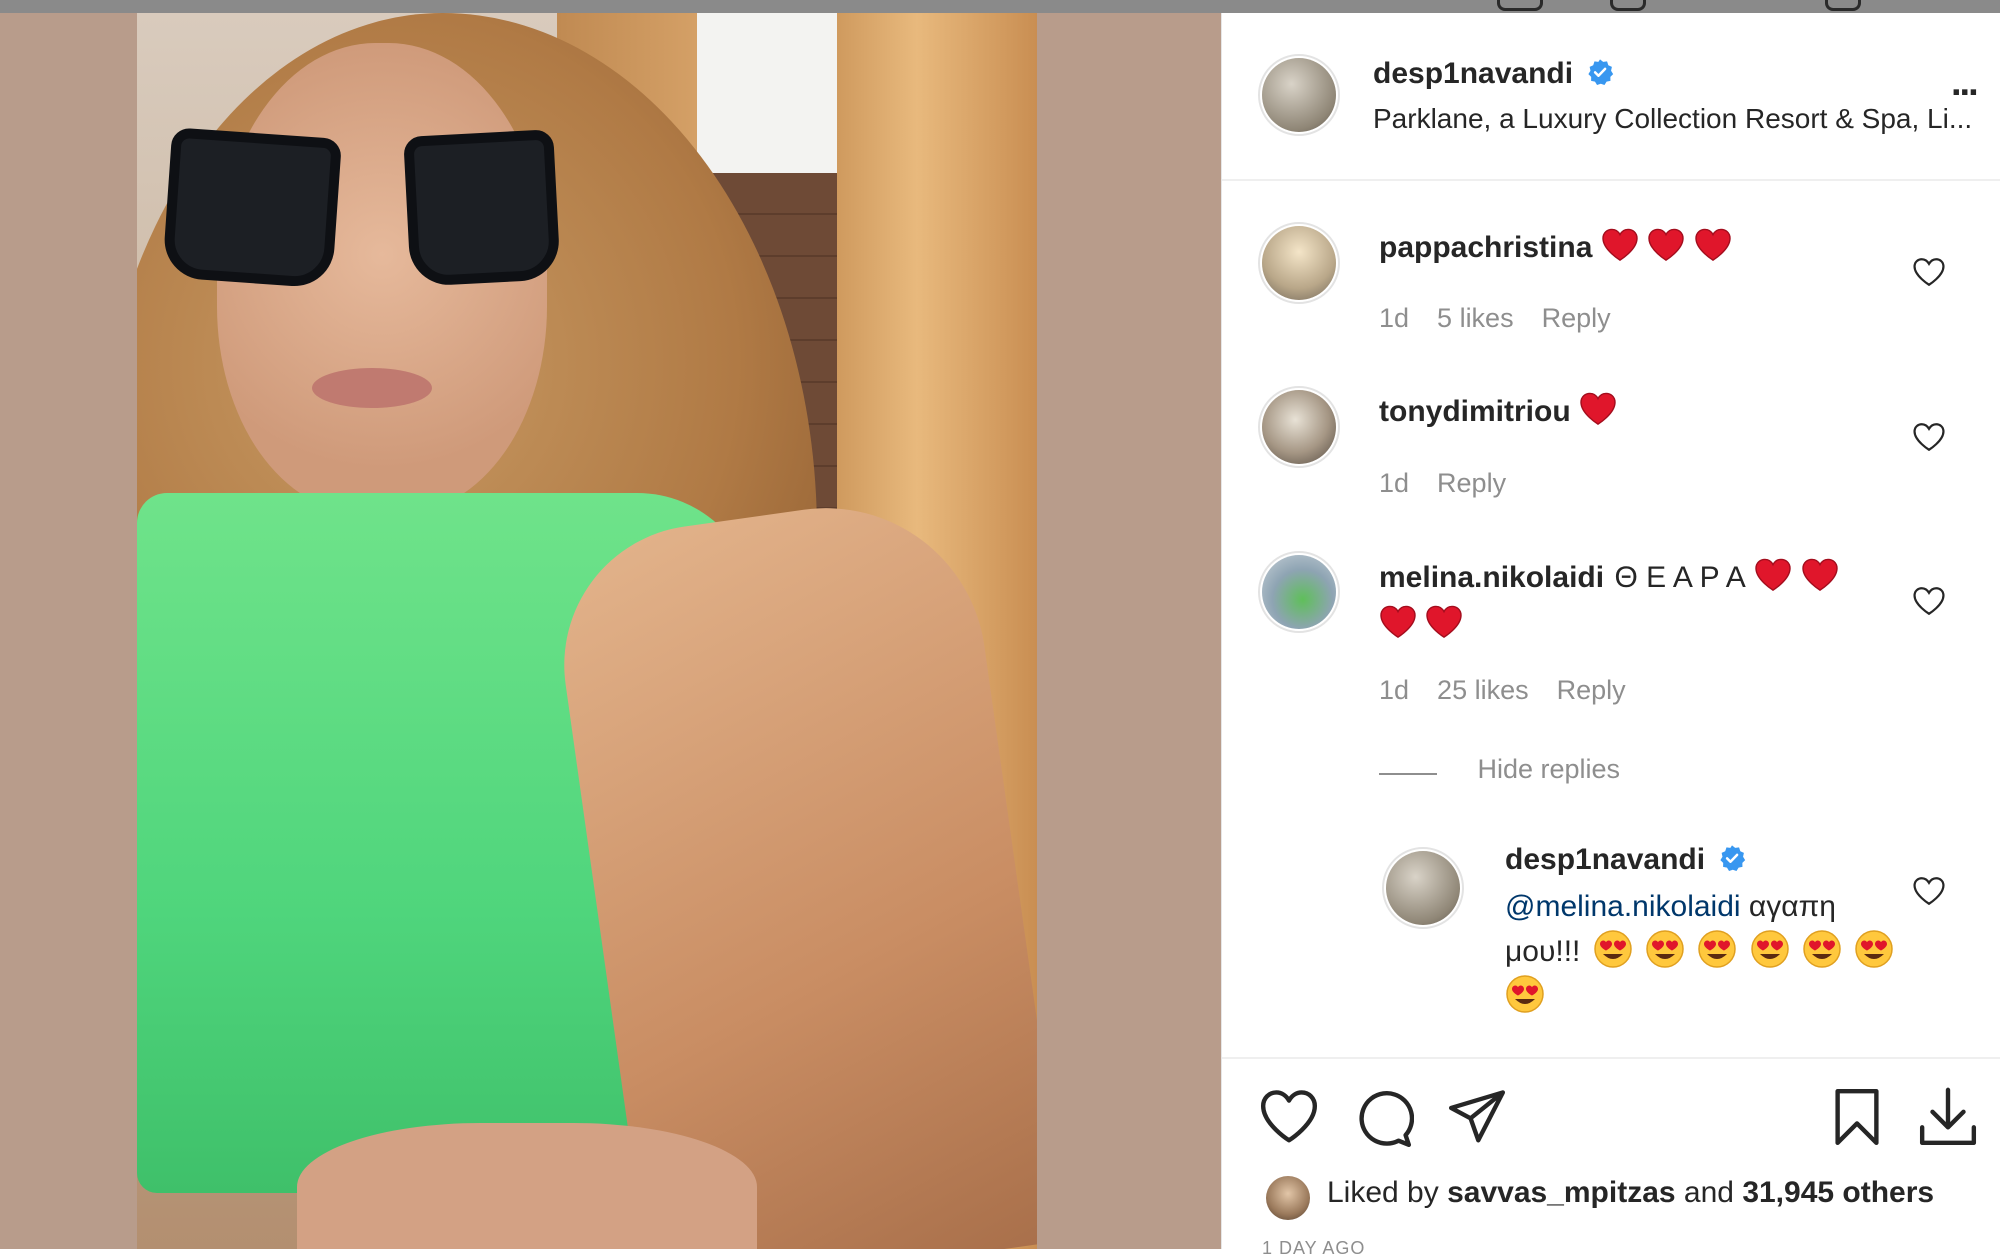 This screenshot has height=1259, width=2000. Describe the element at coordinates (1605, 859) in the screenshot. I see `reply-username: desp1navandi` at that location.